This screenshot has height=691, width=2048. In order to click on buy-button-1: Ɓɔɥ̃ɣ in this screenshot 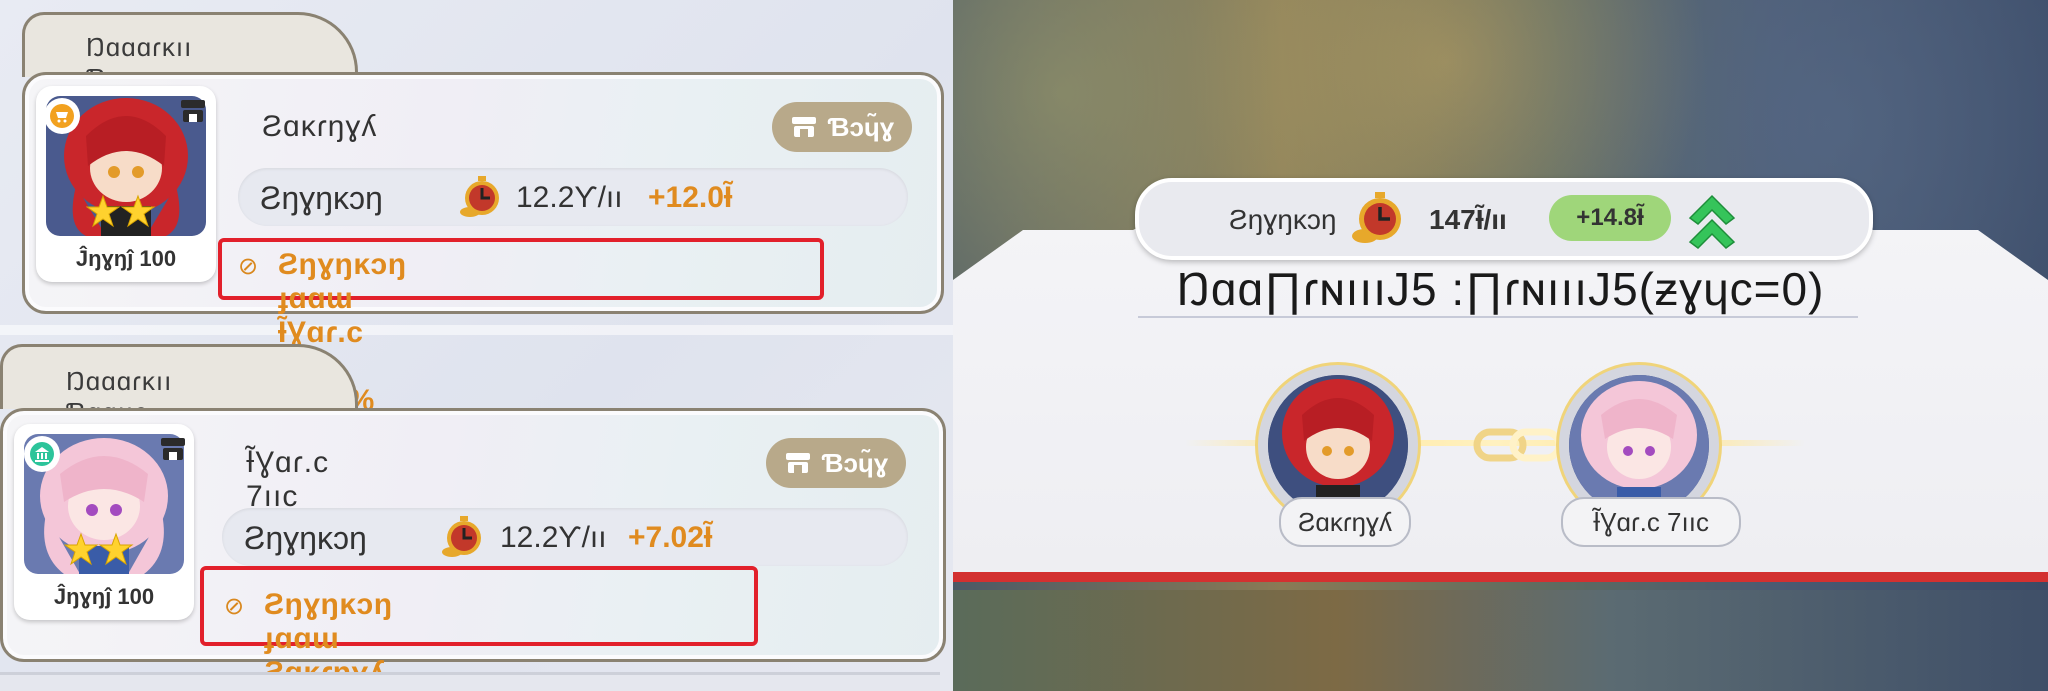, I will do `click(842, 127)`.